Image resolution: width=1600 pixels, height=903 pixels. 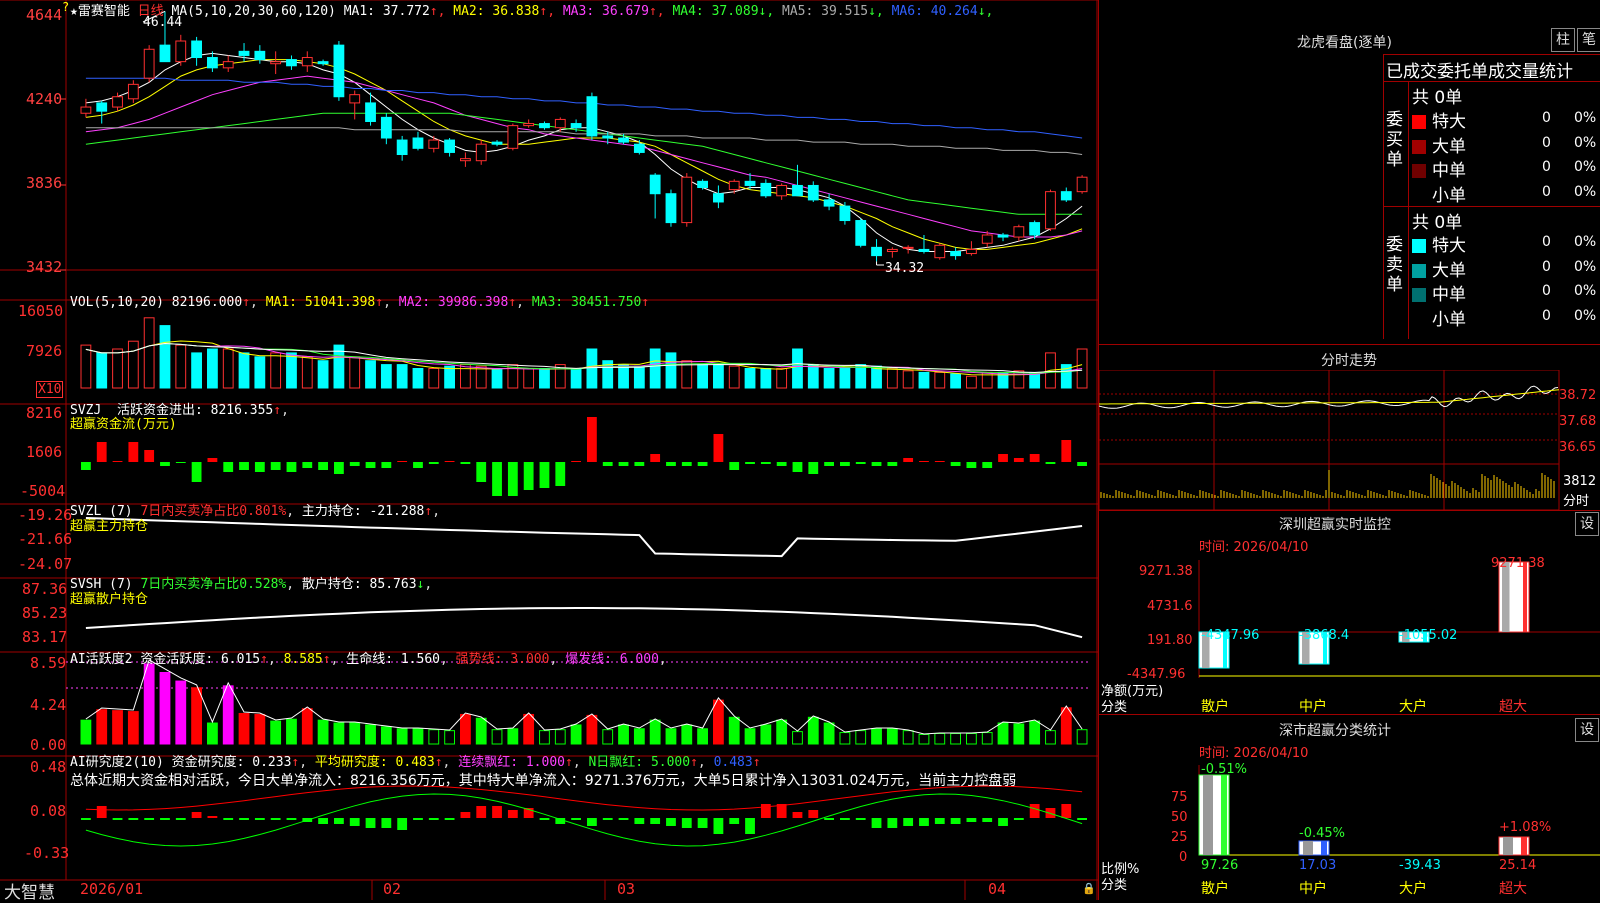 I want to click on ai-activity-value: 资金活跃度: 6.015, so click(x=200, y=659).